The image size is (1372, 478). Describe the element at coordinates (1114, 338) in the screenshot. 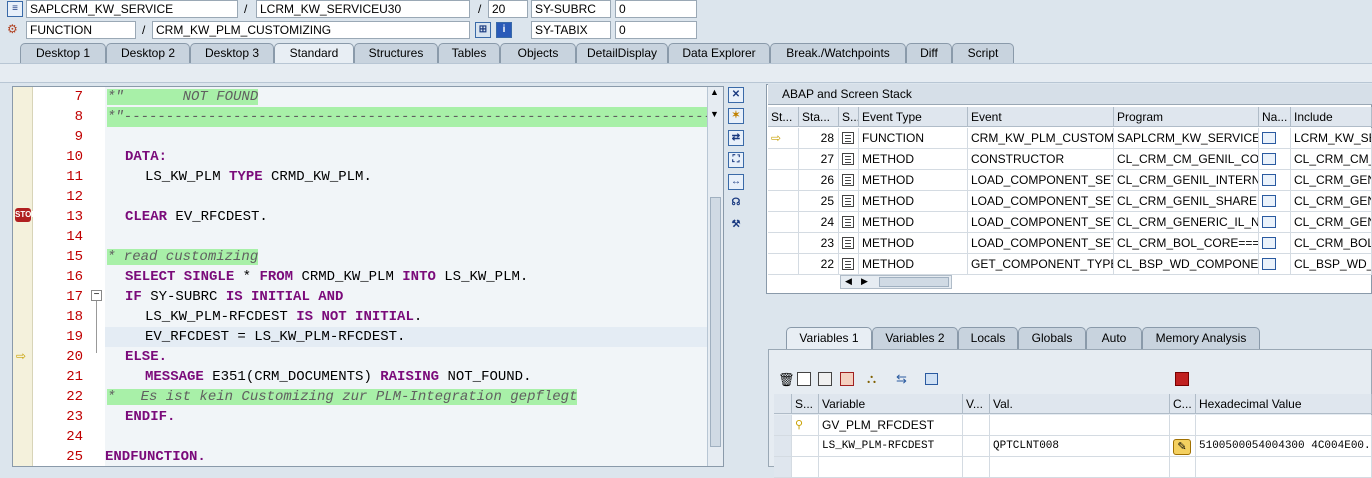

I see `tab-auto: Auto` at that location.